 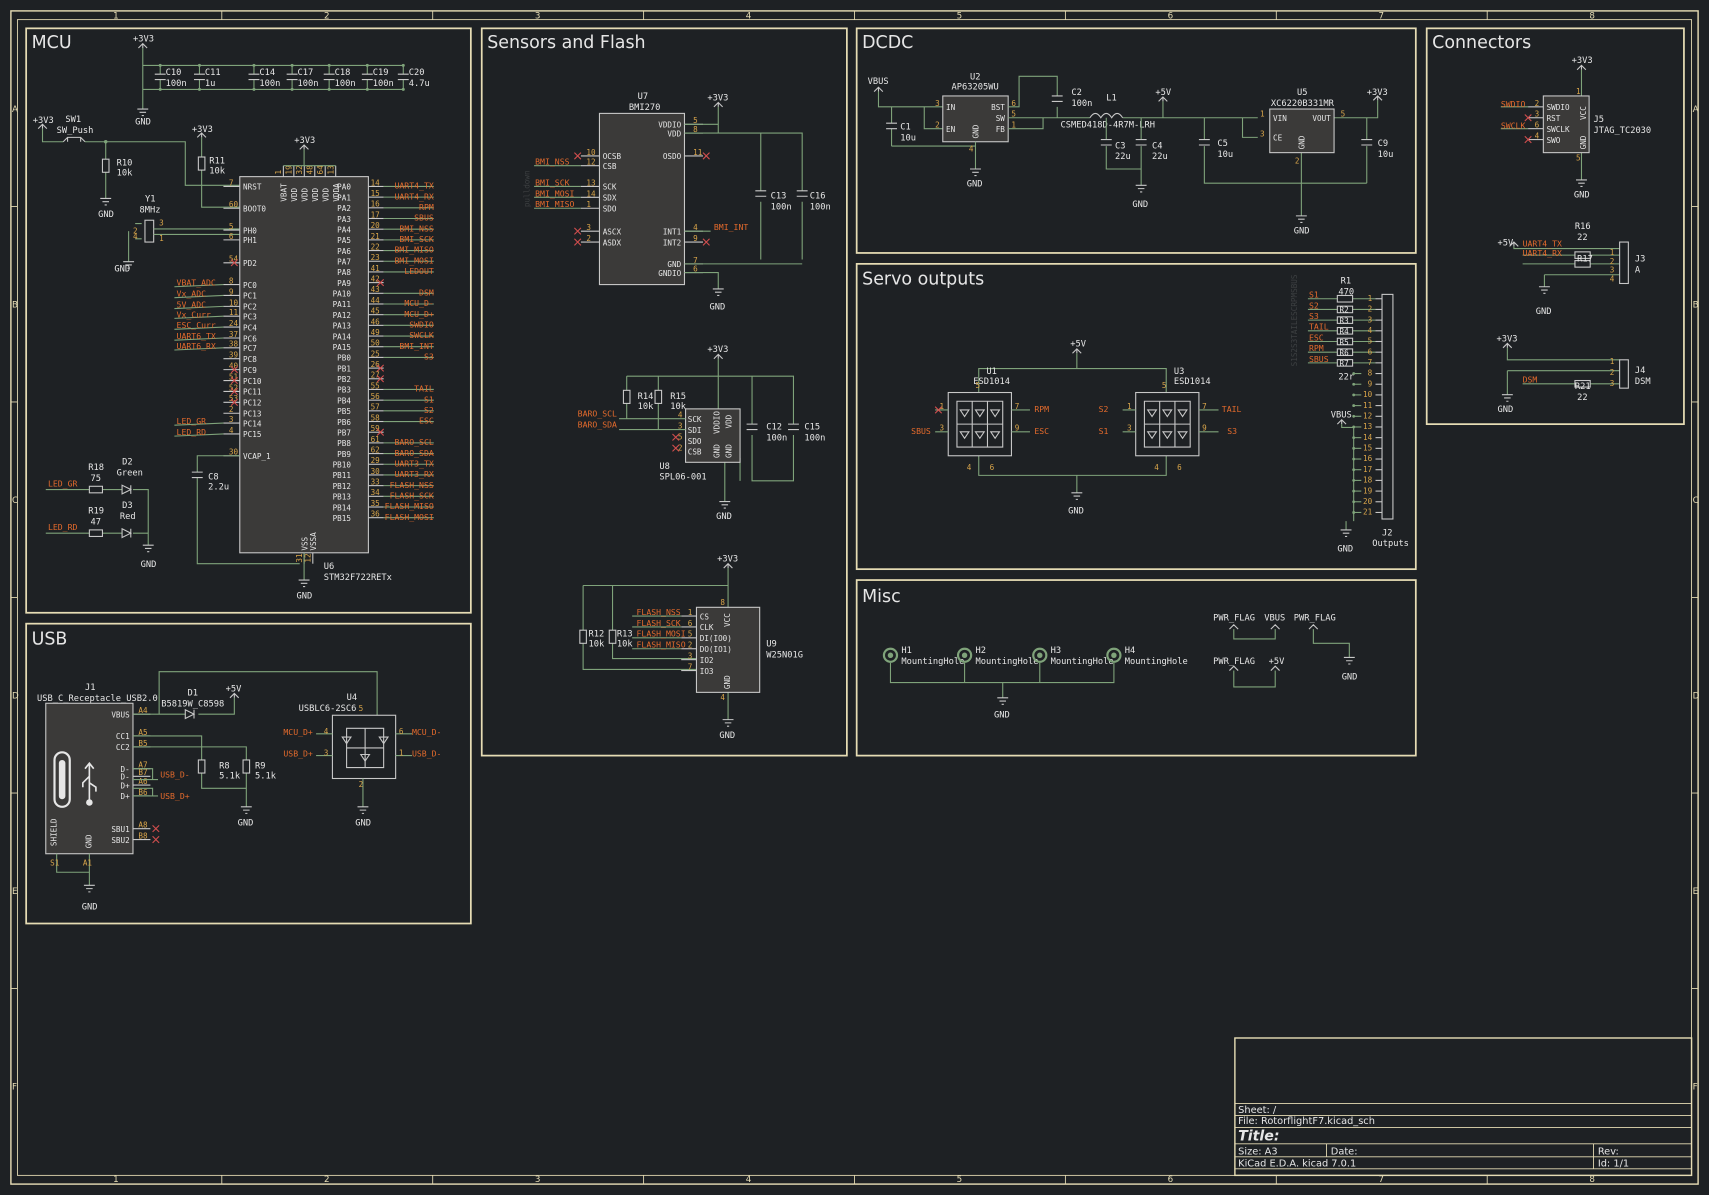 What do you see at coordinates (250, 348) in the screenshot?
I see `u6-pin-name: PC7` at bounding box center [250, 348].